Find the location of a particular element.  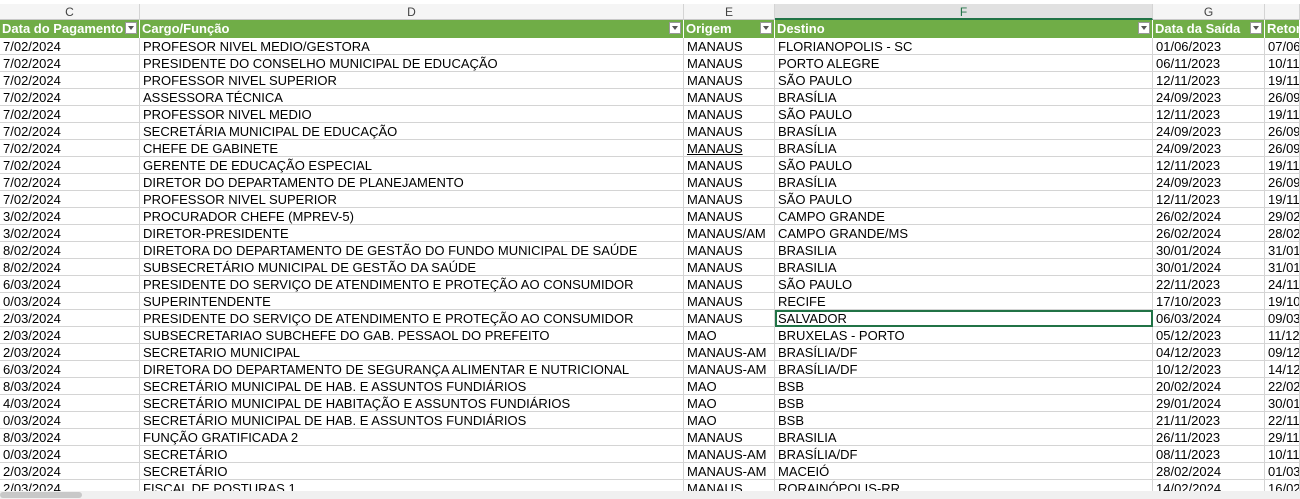

cell-cargo-funcao: DIRETOR DO DEPARTAMENTO DE PLANEJAMENTO is located at coordinates (412, 182).